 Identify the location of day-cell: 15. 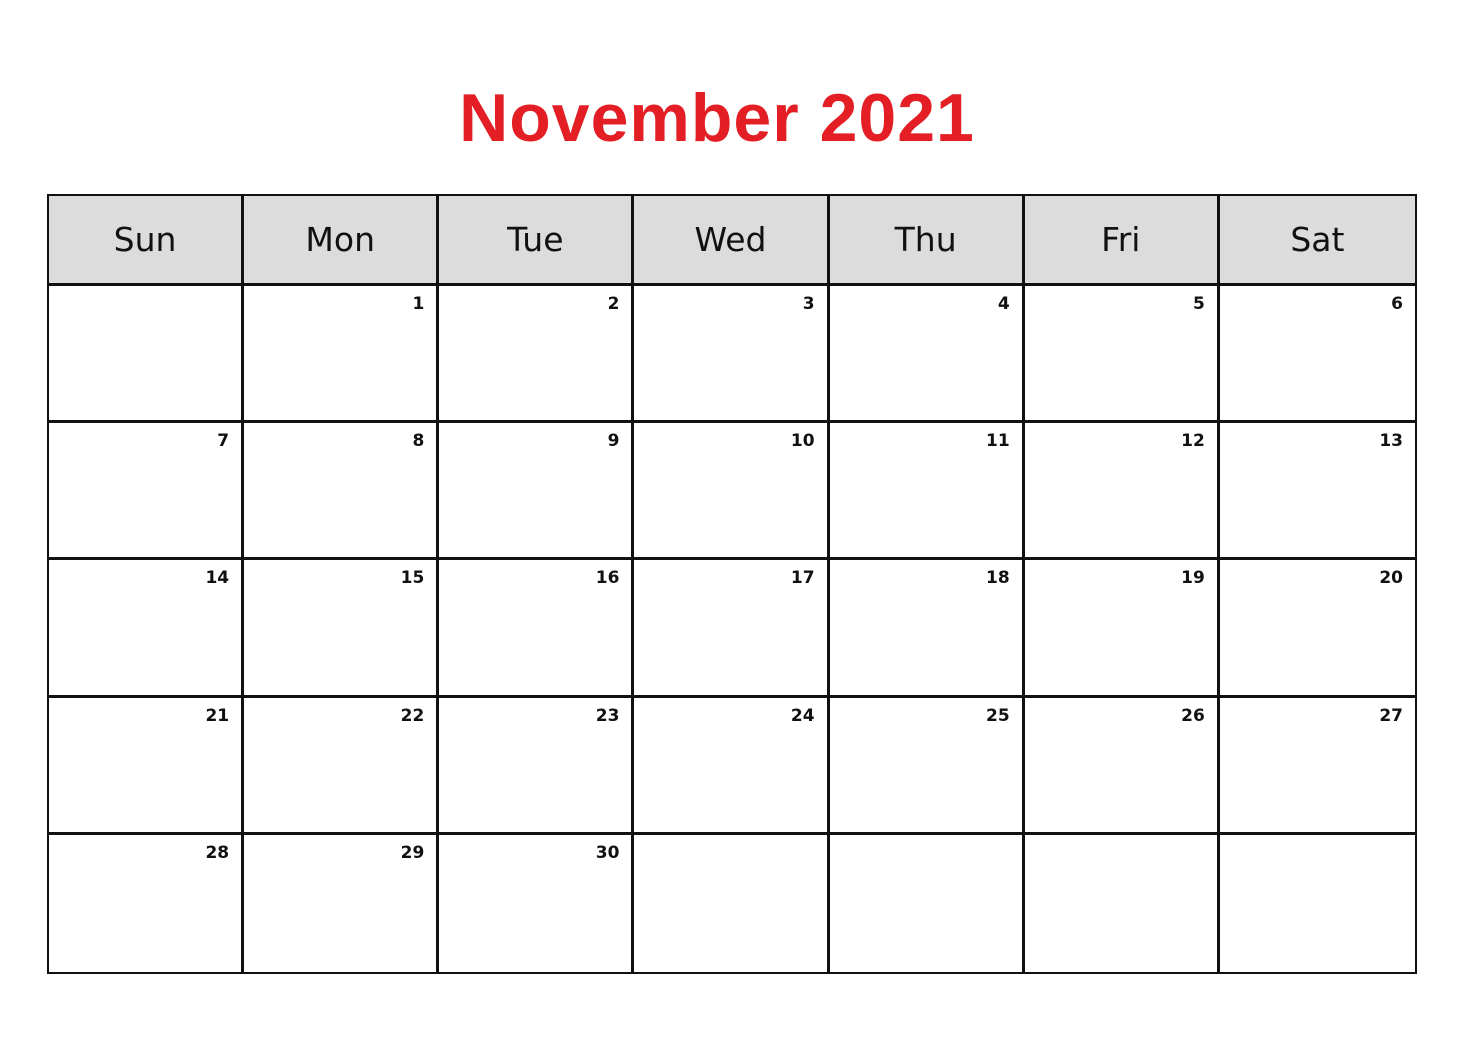
(342, 629).